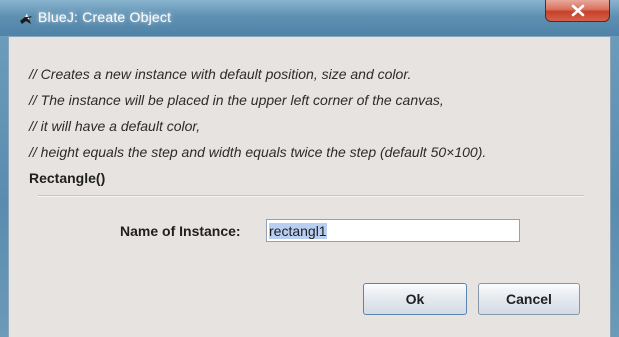  What do you see at coordinates (105, 17) in the screenshot?
I see `window-title: BlueJ: Create Object` at bounding box center [105, 17].